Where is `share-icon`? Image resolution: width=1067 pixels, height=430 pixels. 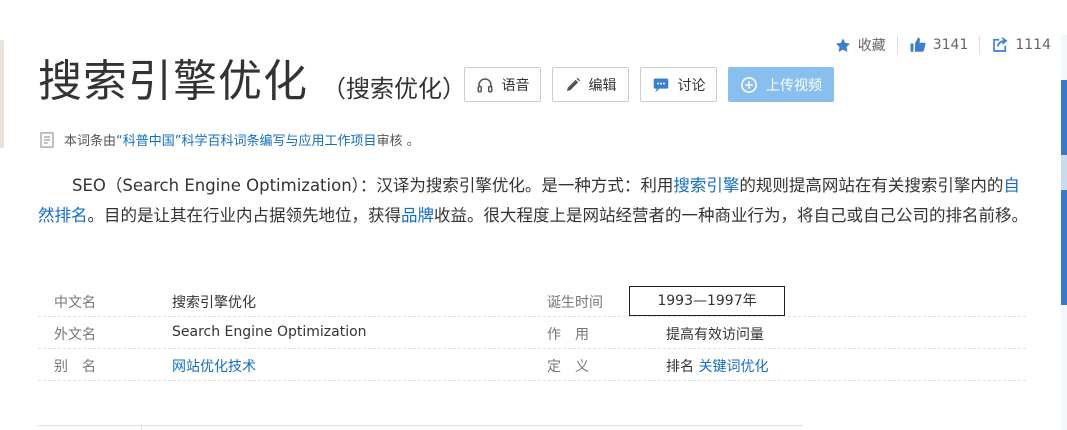 share-icon is located at coordinates (1000, 44).